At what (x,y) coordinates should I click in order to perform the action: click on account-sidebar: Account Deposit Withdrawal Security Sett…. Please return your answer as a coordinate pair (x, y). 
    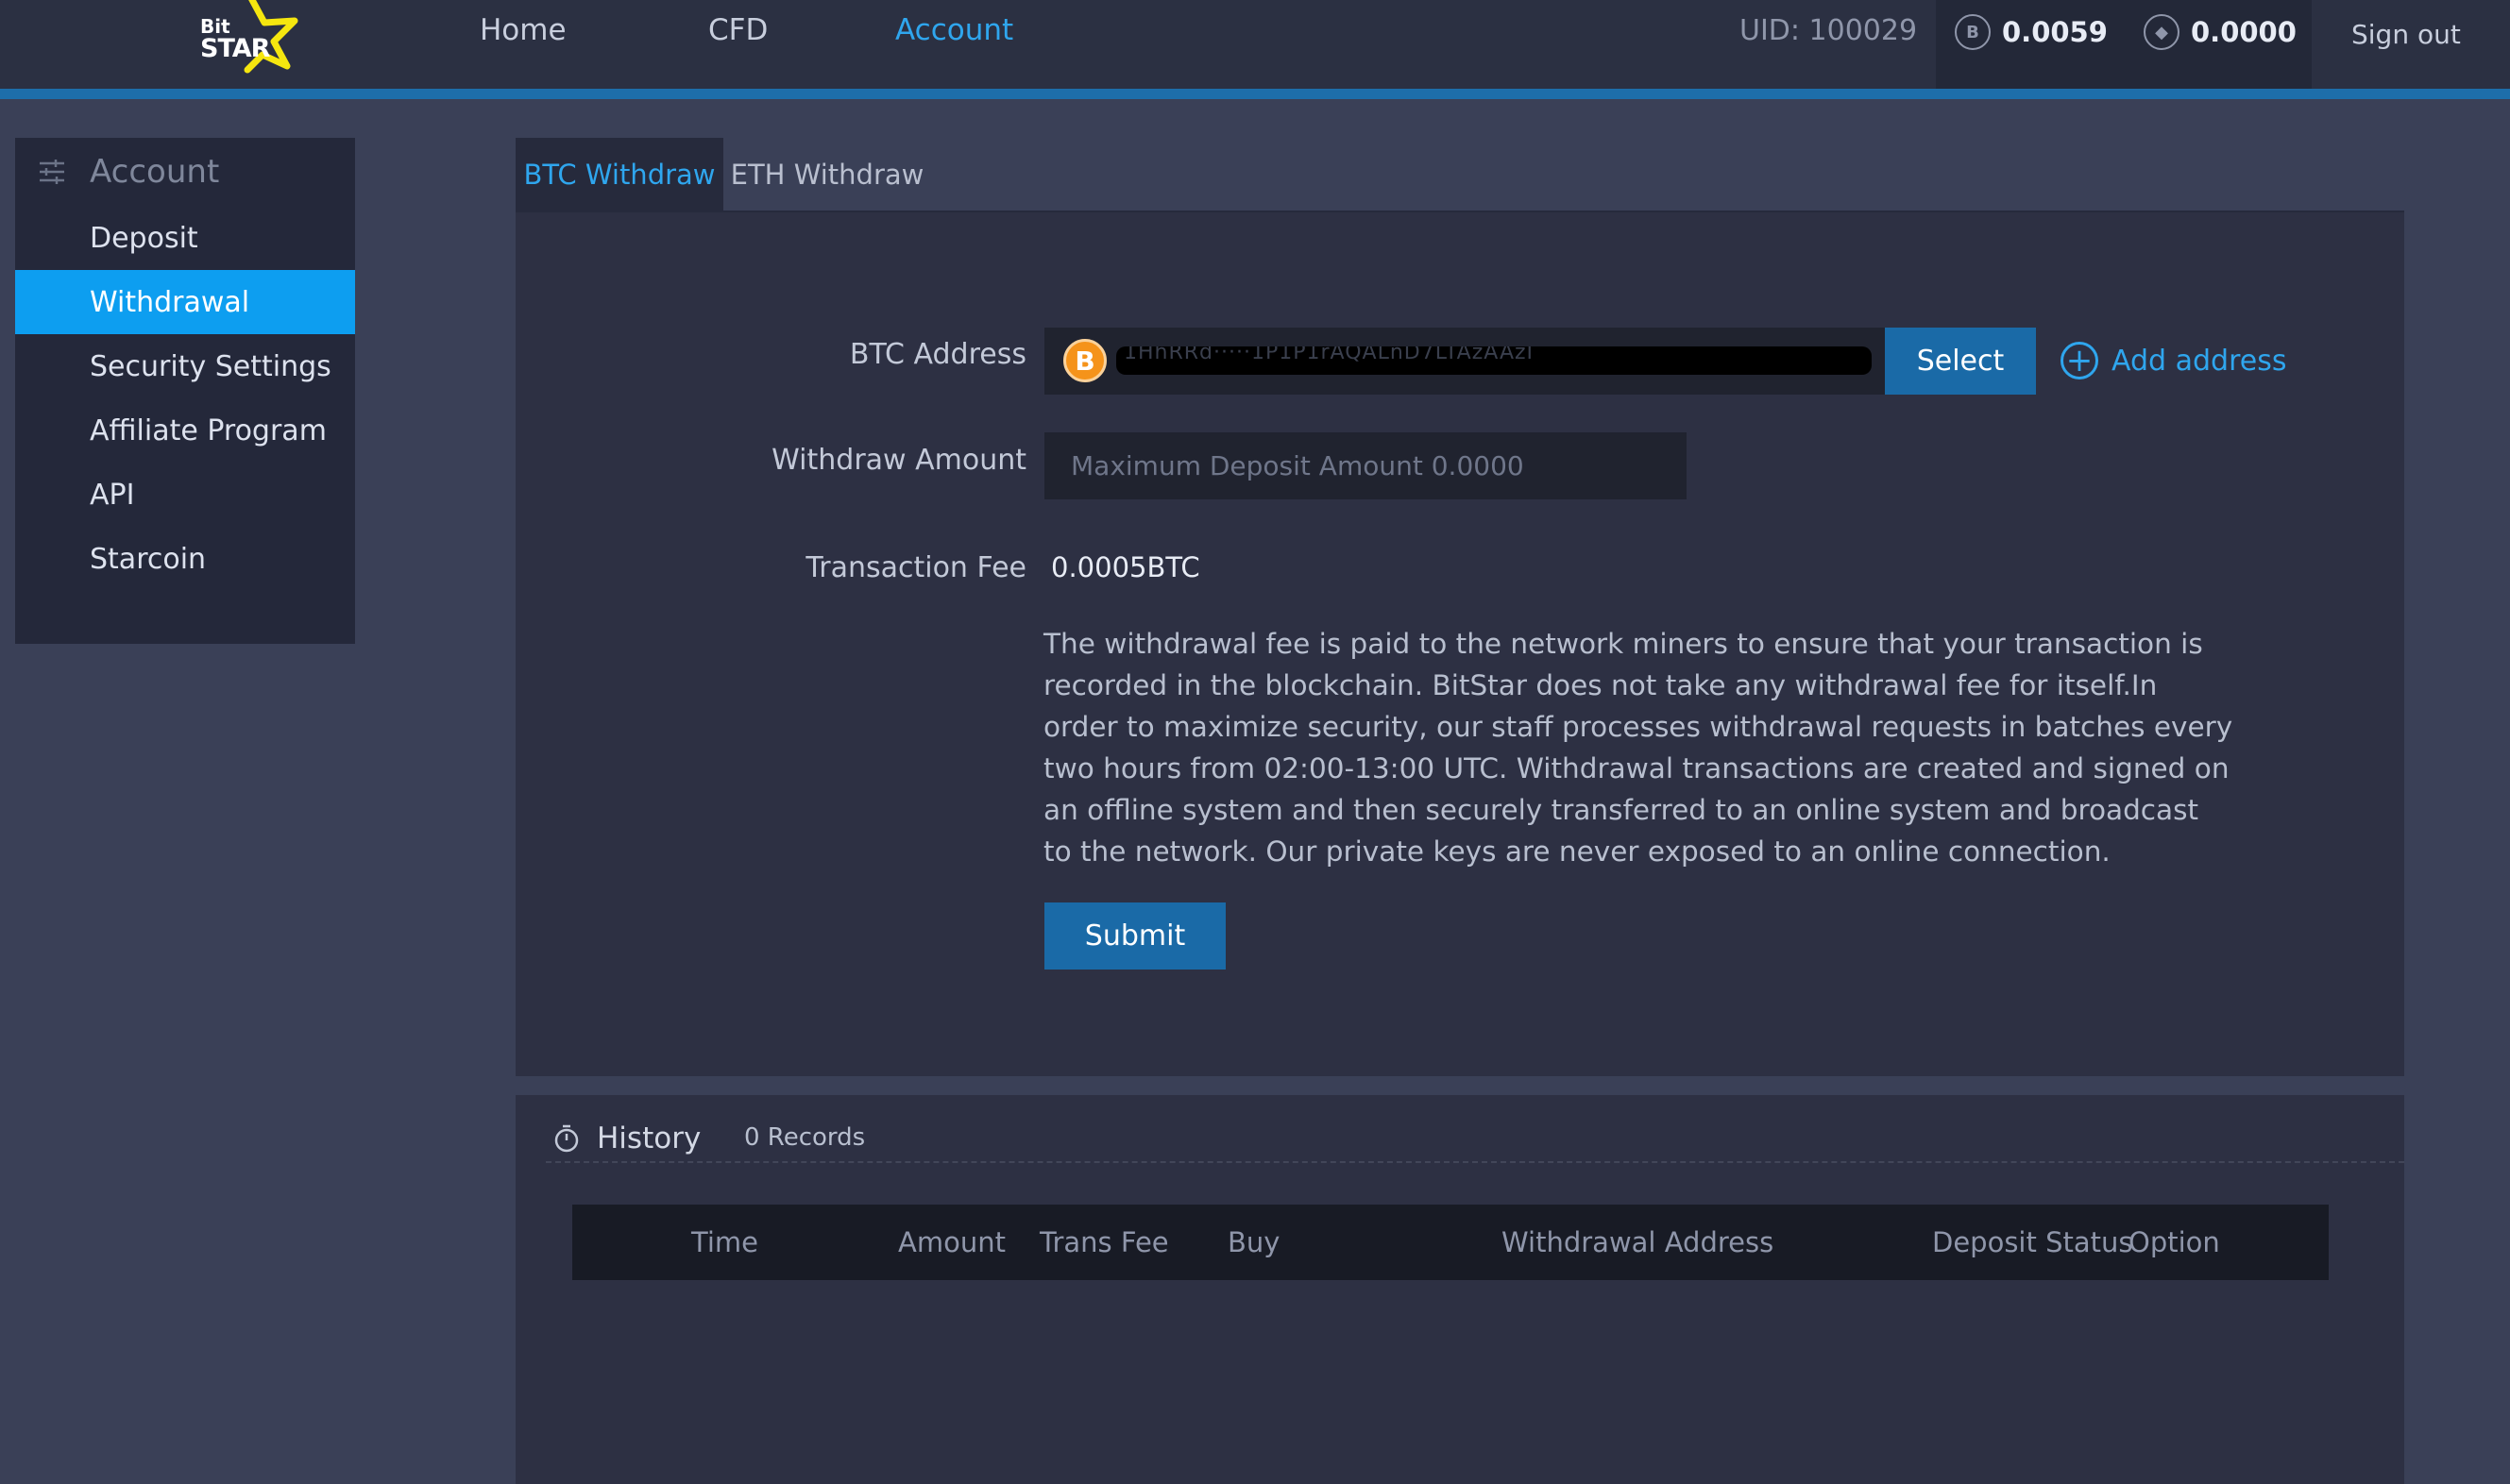
    Looking at the image, I should click on (185, 391).